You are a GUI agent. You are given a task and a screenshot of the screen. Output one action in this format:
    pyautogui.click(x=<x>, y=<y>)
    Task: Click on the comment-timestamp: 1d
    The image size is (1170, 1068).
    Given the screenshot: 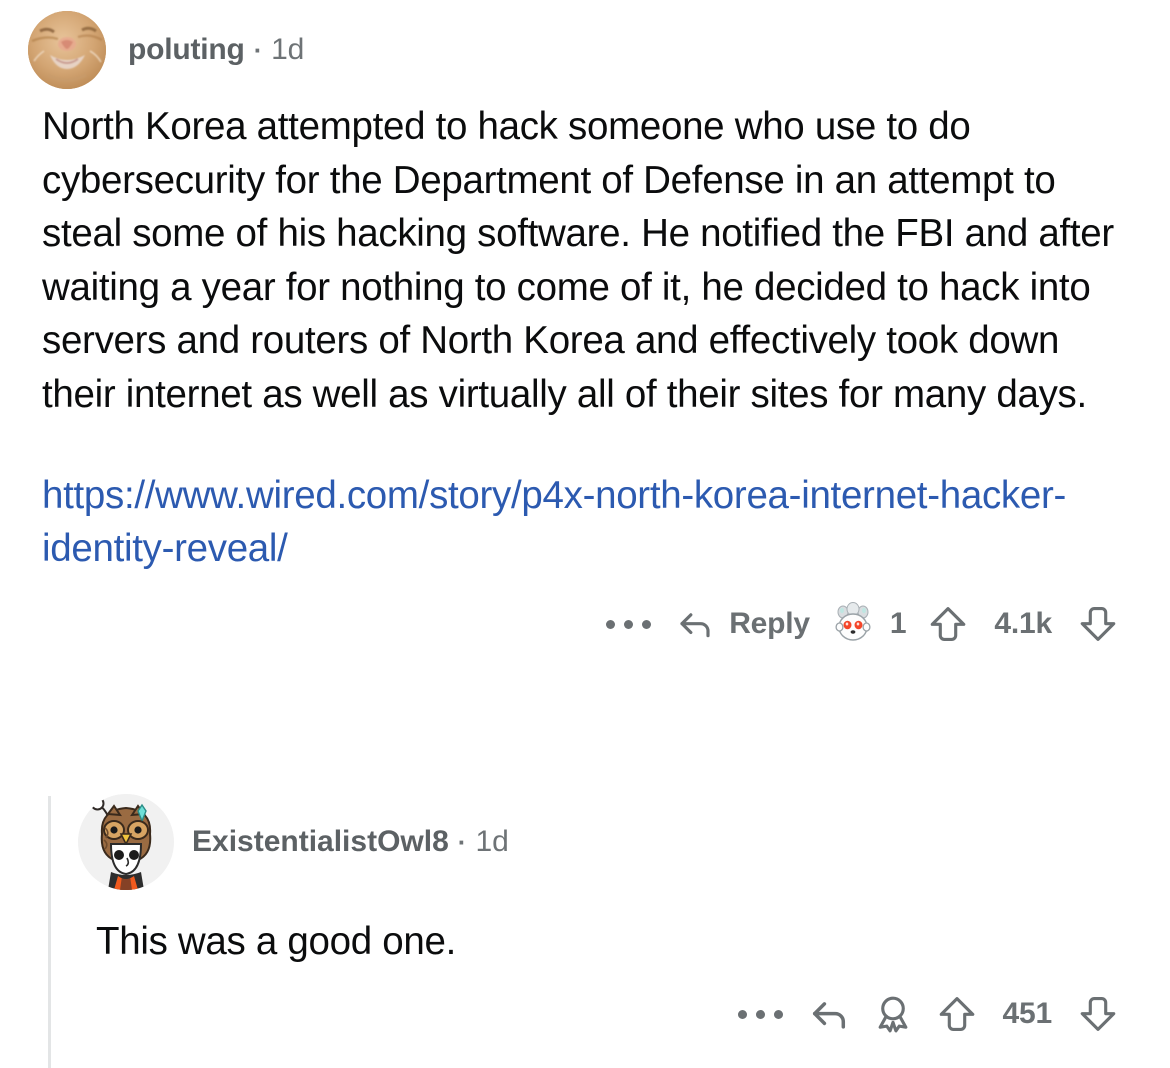 What is the action you would take?
    pyautogui.click(x=288, y=49)
    